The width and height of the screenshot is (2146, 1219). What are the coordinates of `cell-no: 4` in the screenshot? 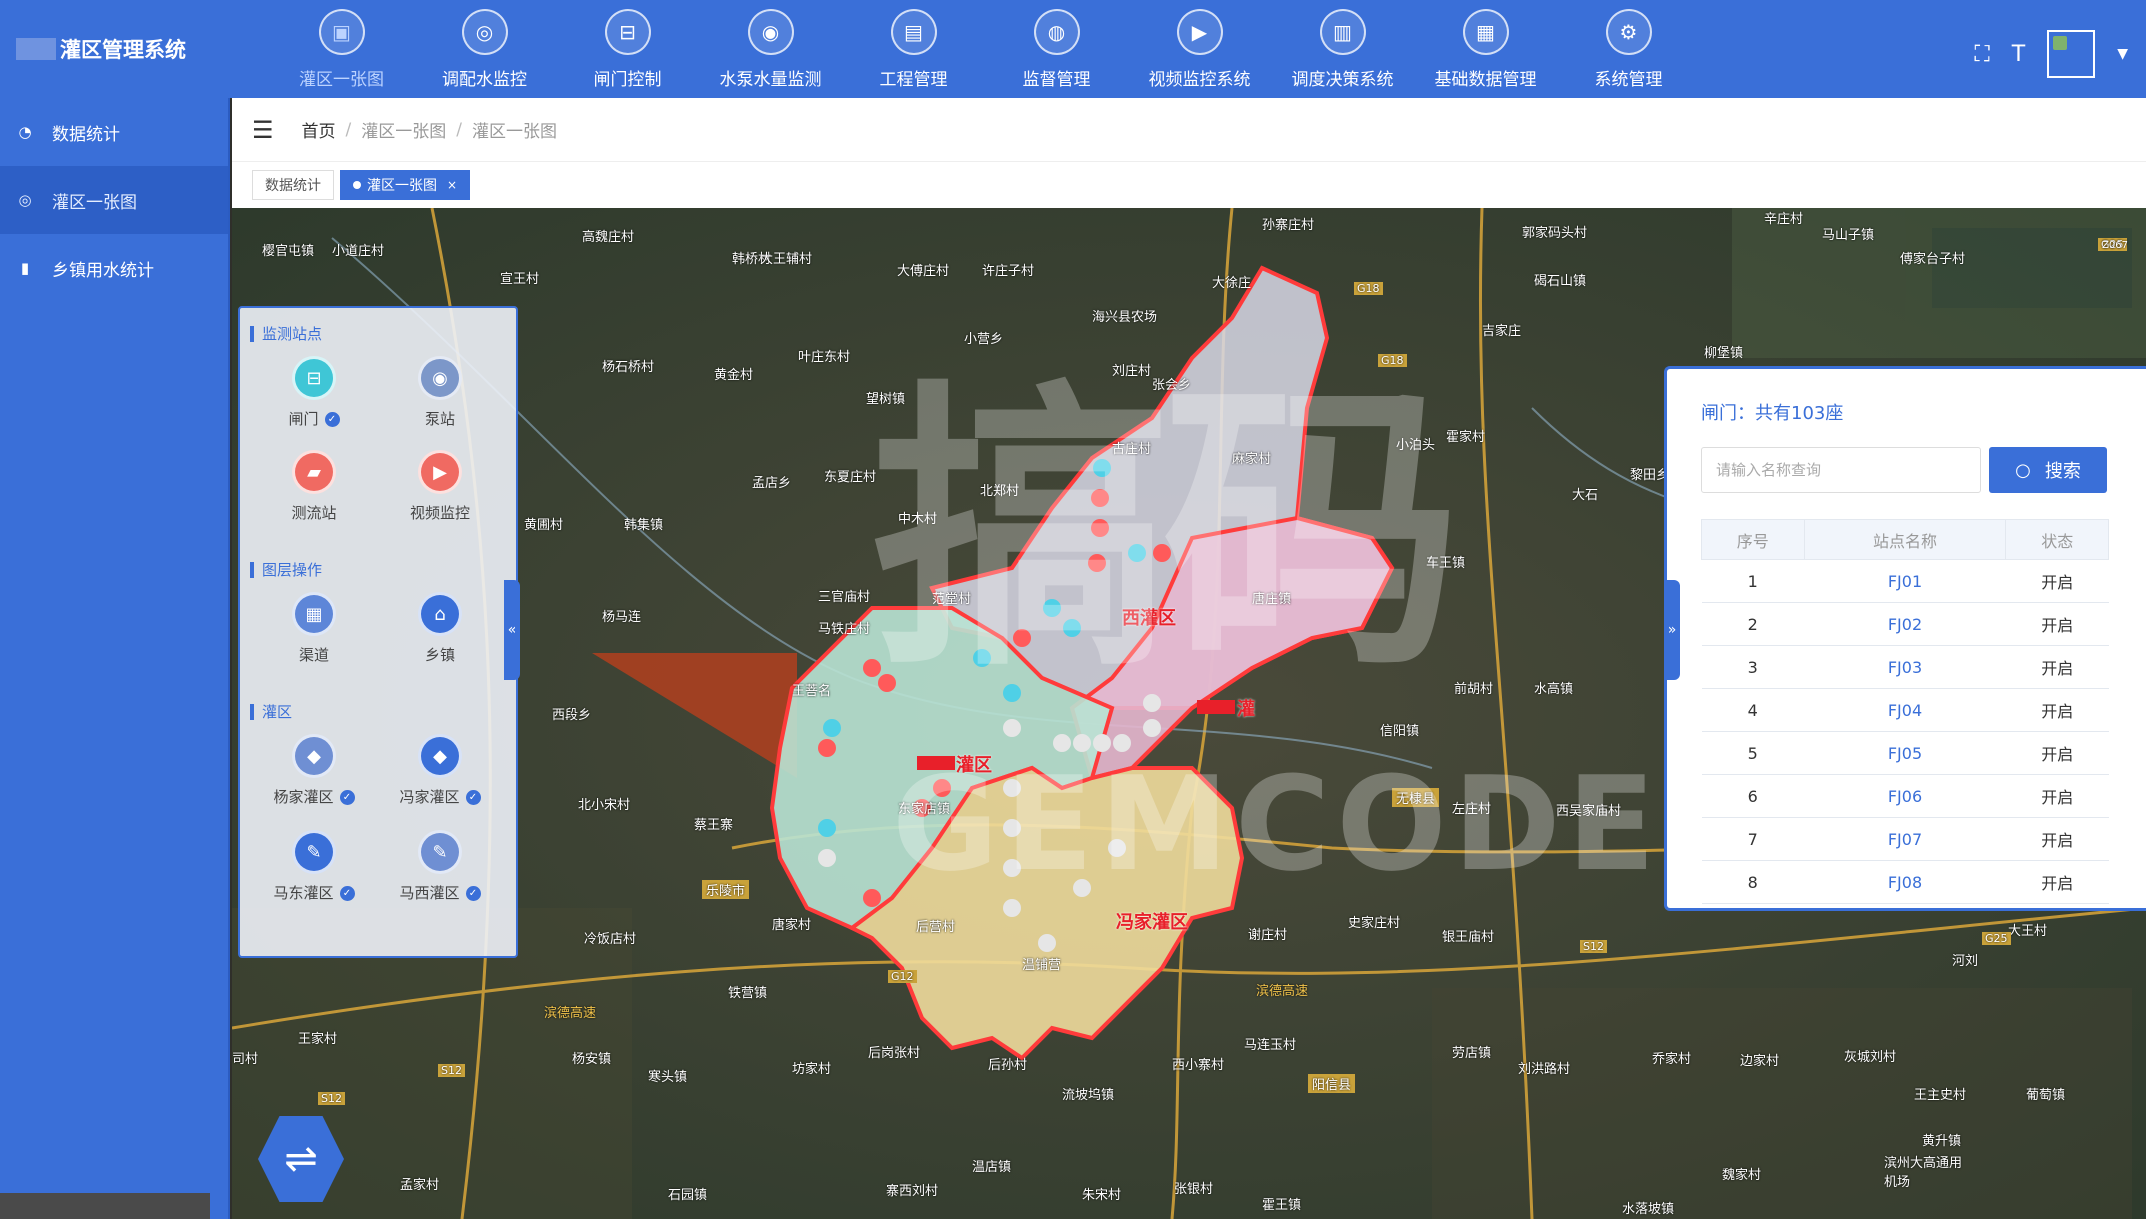 It's located at (1753, 710).